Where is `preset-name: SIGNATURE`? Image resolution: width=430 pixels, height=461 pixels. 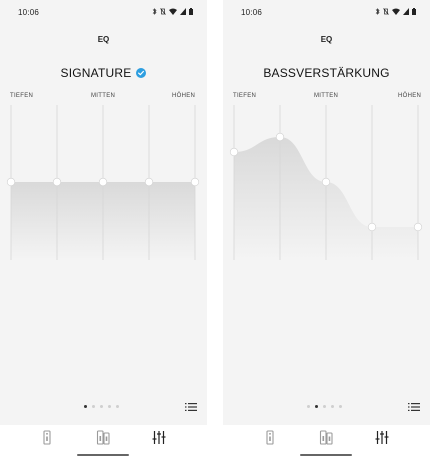 preset-name: SIGNATURE is located at coordinates (96, 73).